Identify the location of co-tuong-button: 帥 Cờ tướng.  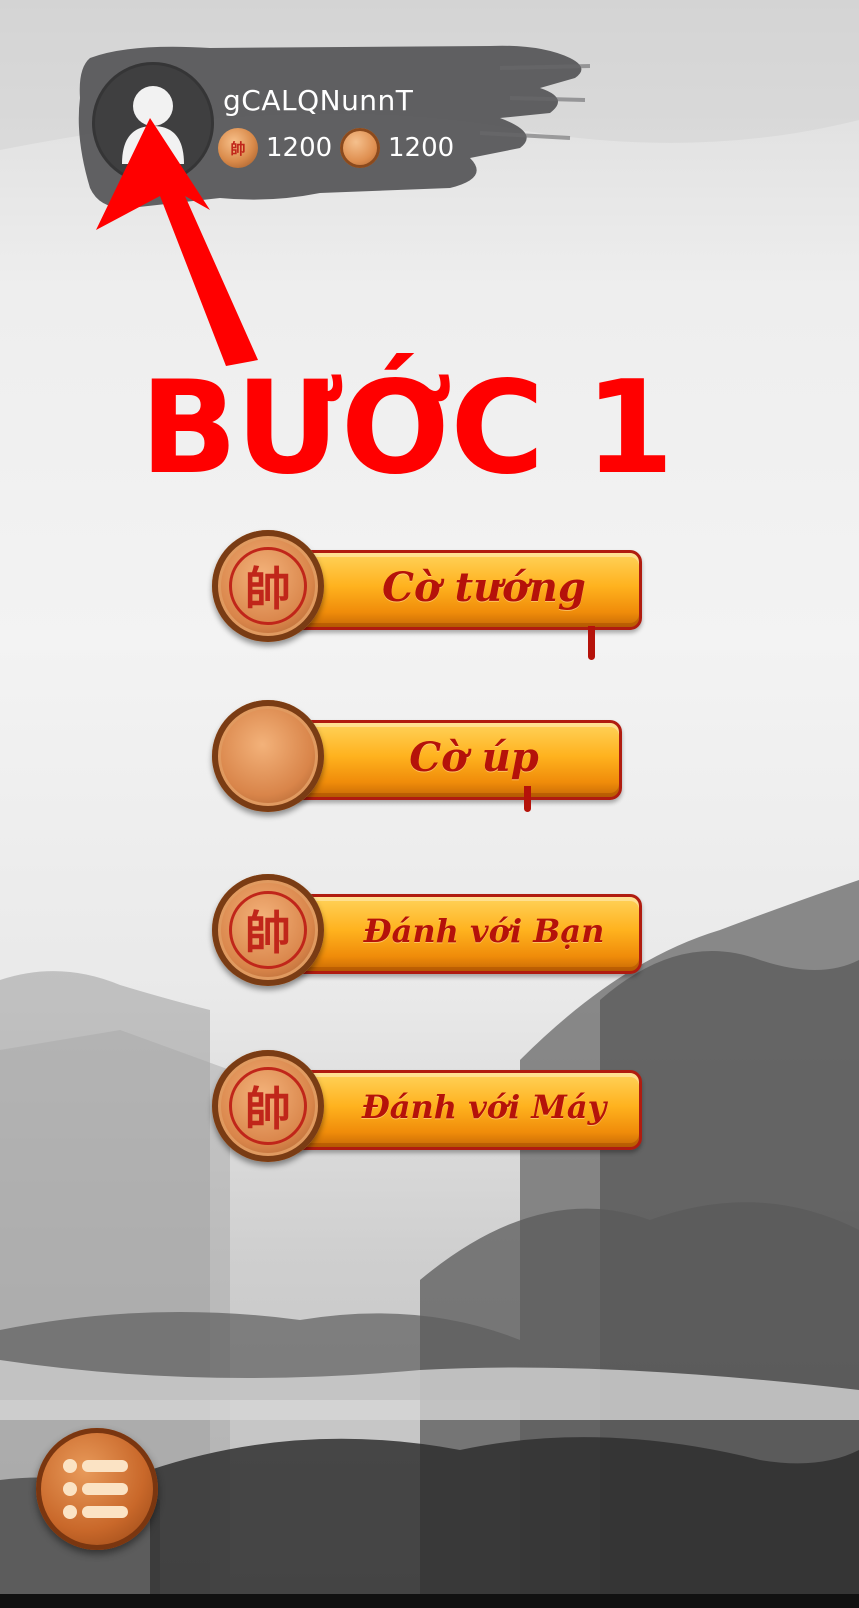
(427, 595).